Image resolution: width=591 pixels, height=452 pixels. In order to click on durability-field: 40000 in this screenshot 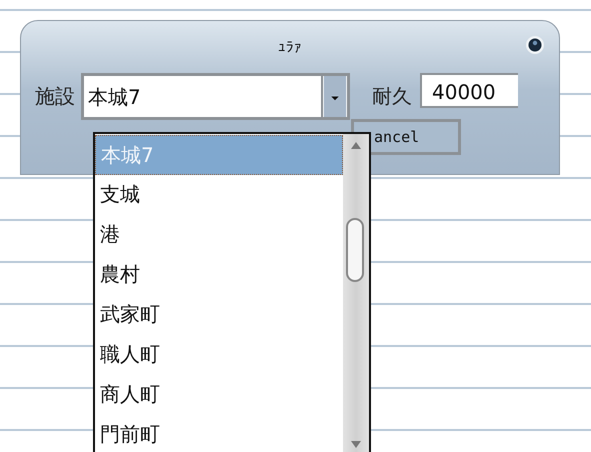, I will do `click(469, 90)`.